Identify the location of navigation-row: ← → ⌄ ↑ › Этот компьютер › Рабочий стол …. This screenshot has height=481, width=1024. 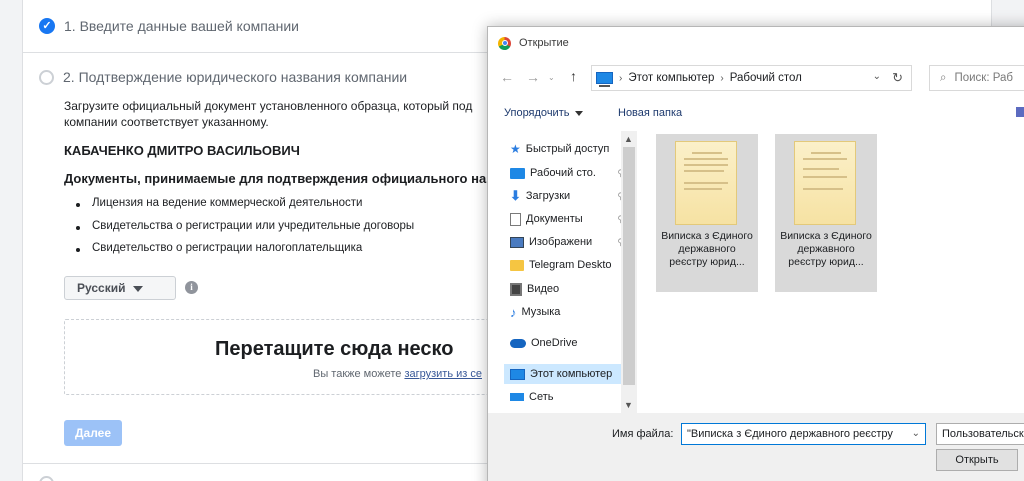
(756, 78).